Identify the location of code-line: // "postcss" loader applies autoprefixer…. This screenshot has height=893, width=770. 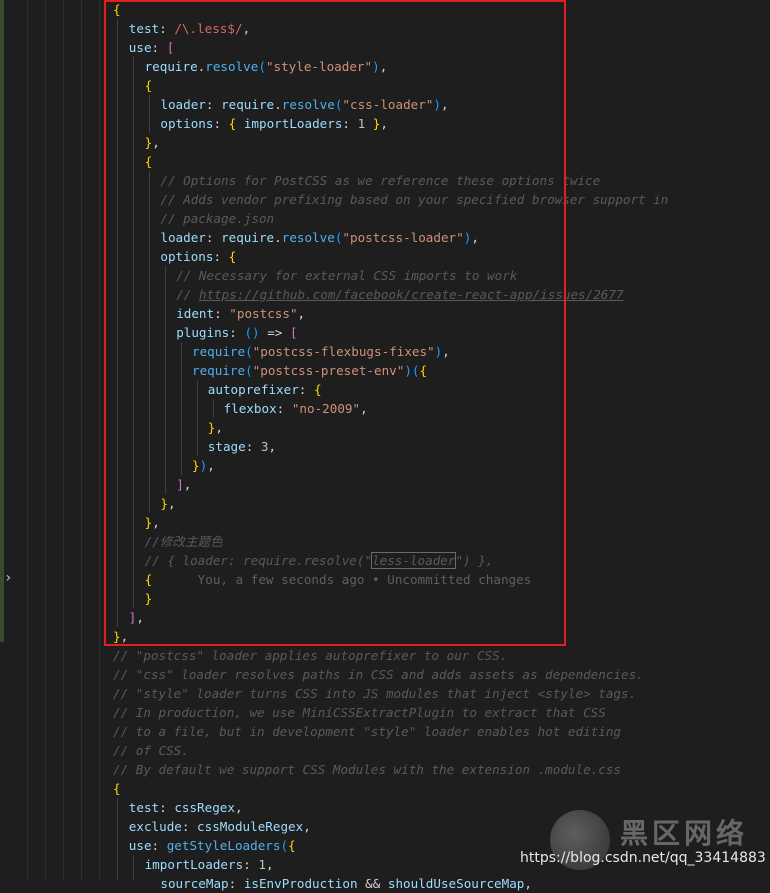
(310, 655).